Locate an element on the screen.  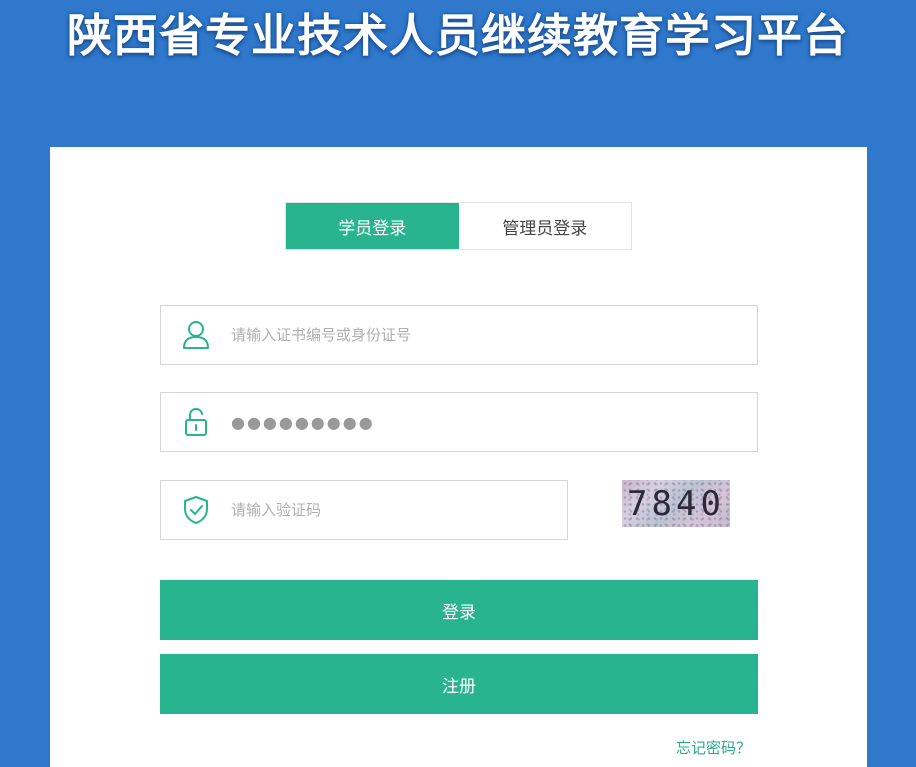
lock-icon is located at coordinates (196, 422).